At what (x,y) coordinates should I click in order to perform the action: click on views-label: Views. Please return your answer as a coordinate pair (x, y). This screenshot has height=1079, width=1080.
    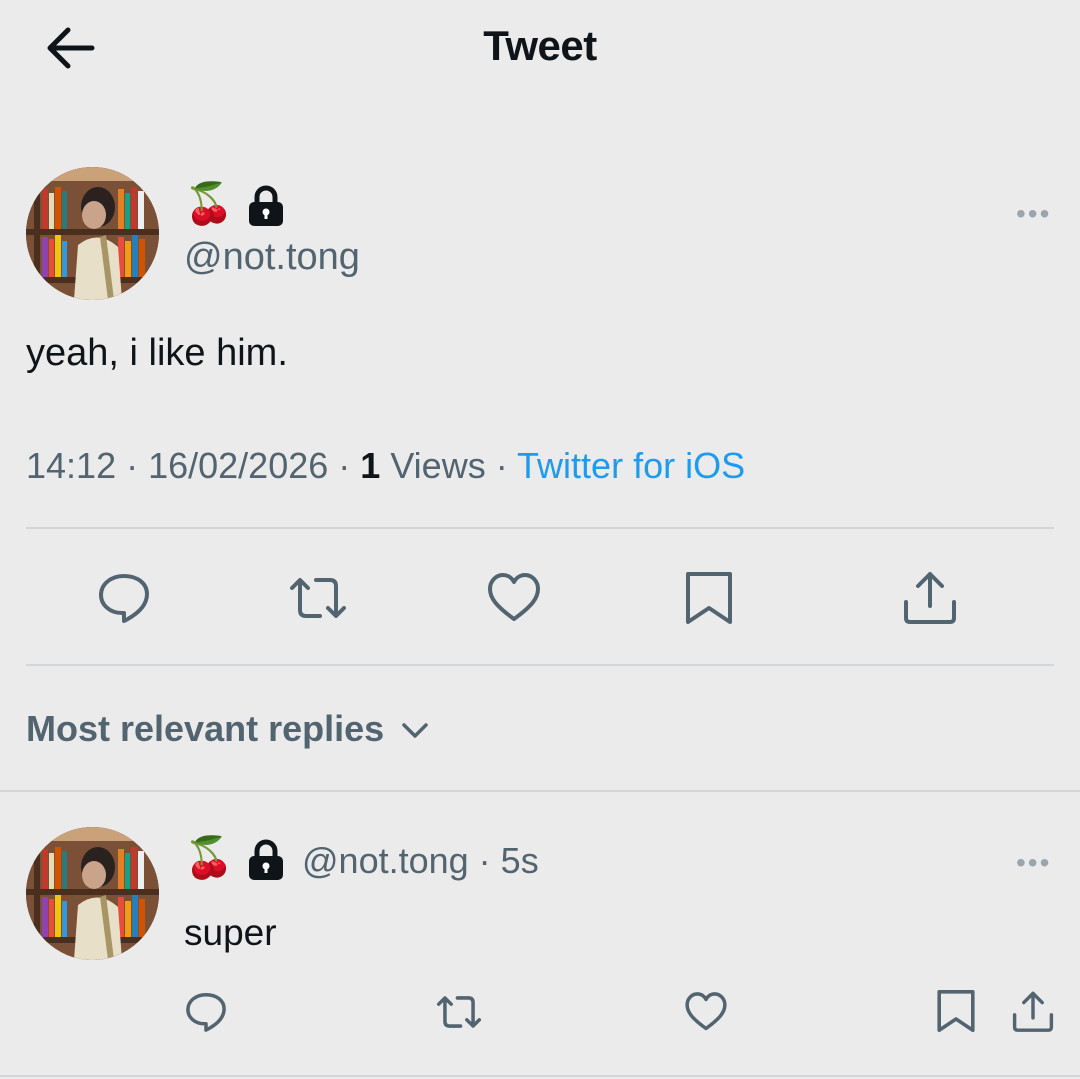
    Looking at the image, I should click on (432, 465).